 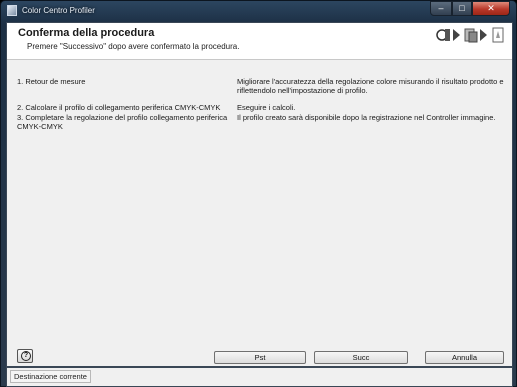 What do you see at coordinates (259, 377) in the screenshot?
I see `status-bar: Destinazione corrente` at bounding box center [259, 377].